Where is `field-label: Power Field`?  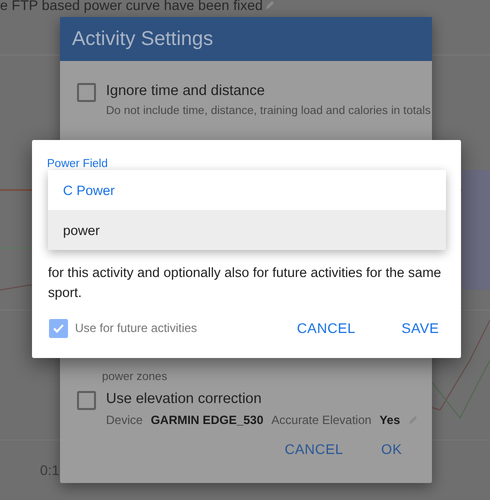
field-label: Power Field is located at coordinates (77, 164).